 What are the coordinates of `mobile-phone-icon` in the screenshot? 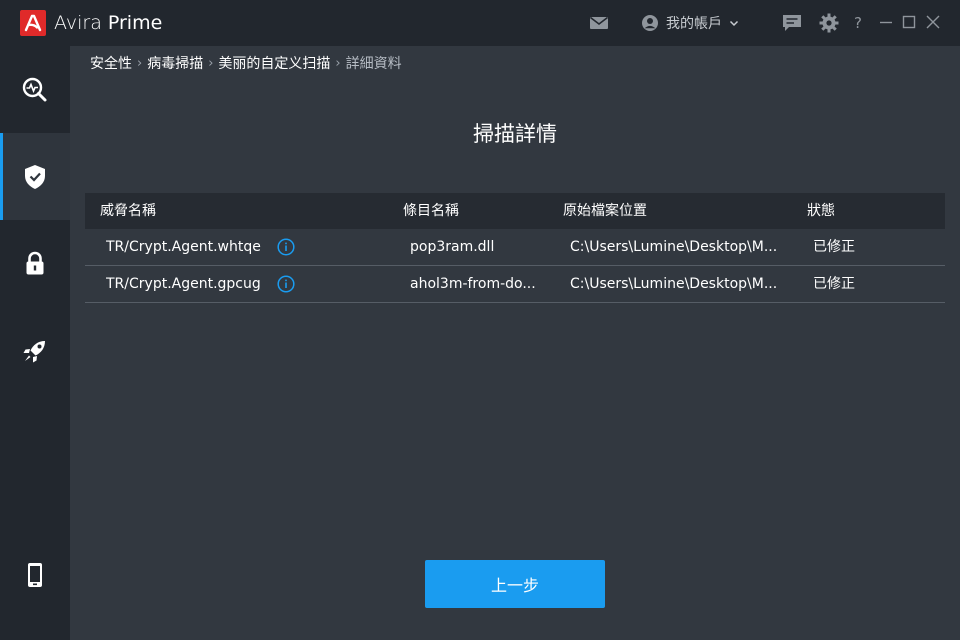 It's located at (35, 574).